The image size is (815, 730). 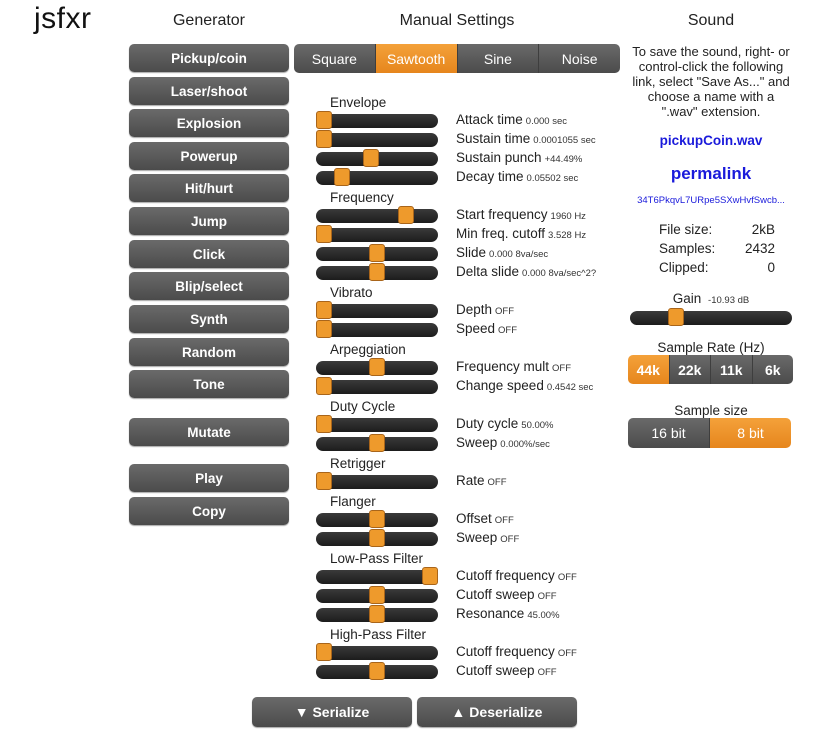 What do you see at coordinates (690, 369) in the screenshot?
I see `rate-22k-button: 22k` at bounding box center [690, 369].